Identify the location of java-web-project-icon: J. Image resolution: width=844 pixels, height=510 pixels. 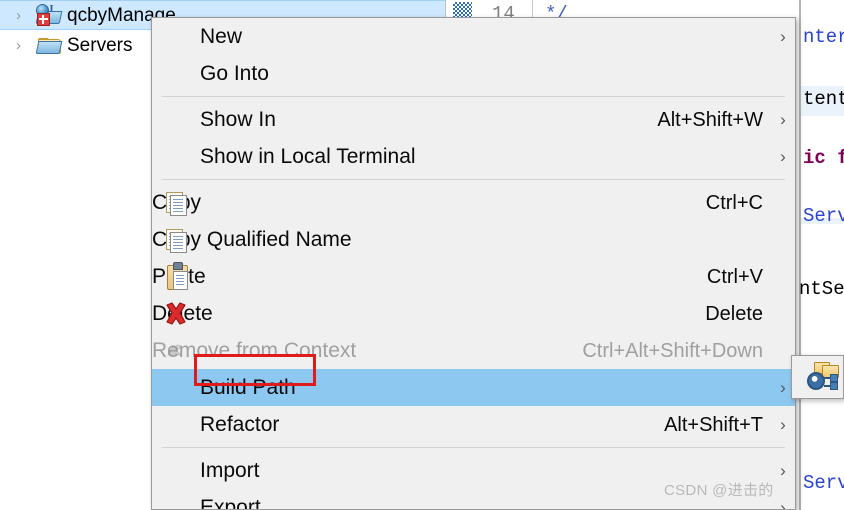
(49, 14).